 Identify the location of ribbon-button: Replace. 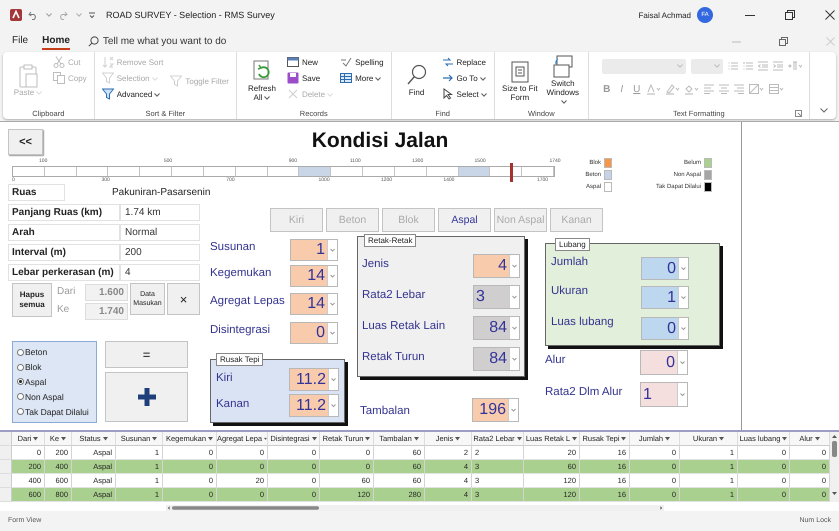
(464, 62).